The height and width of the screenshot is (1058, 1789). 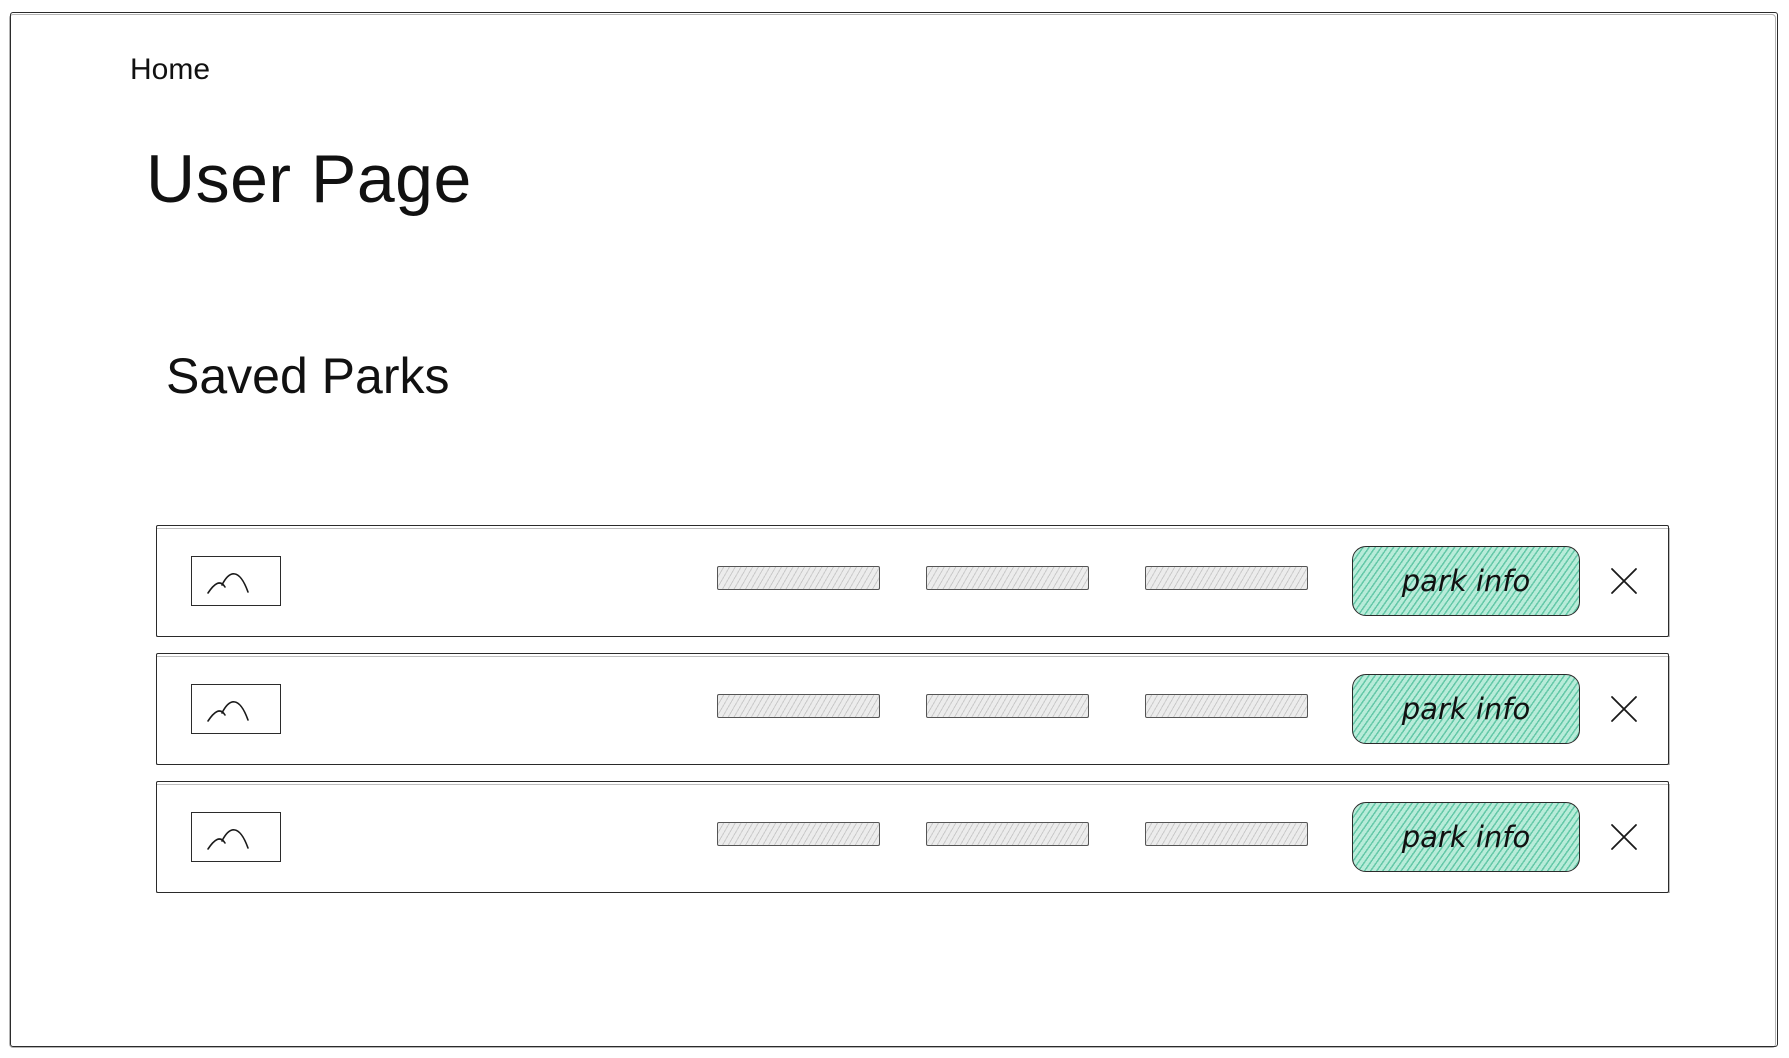 What do you see at coordinates (308, 376) in the screenshot?
I see `saved-parks-heading: Saved Parks` at bounding box center [308, 376].